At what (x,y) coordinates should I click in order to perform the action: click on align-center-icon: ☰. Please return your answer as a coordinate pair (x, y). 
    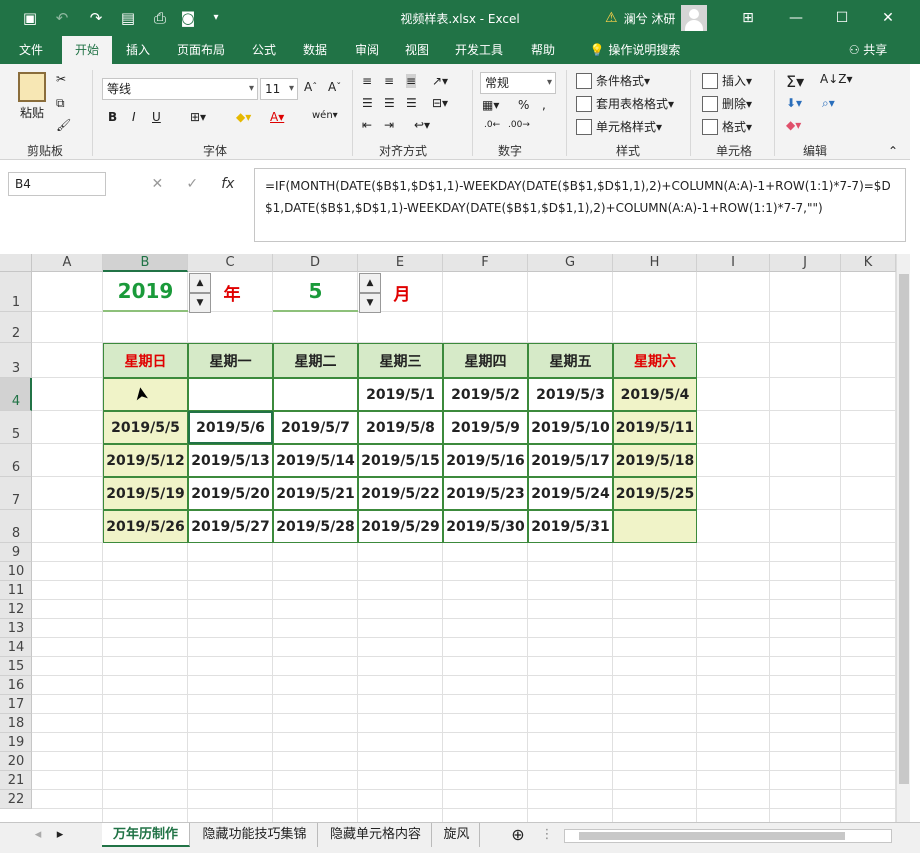
    Looking at the image, I should click on (389, 103).